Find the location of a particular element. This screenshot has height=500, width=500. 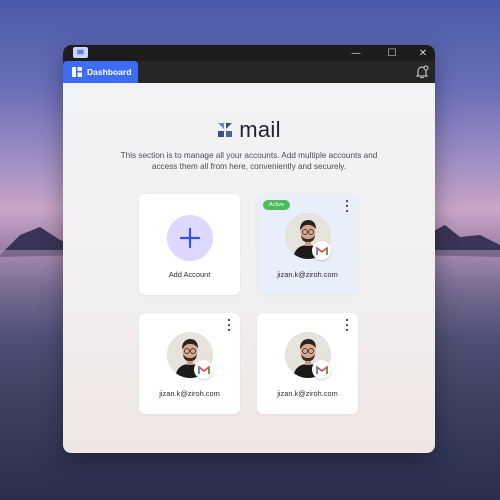

tab-dashboard-label: Dashboard is located at coordinates (109, 72).